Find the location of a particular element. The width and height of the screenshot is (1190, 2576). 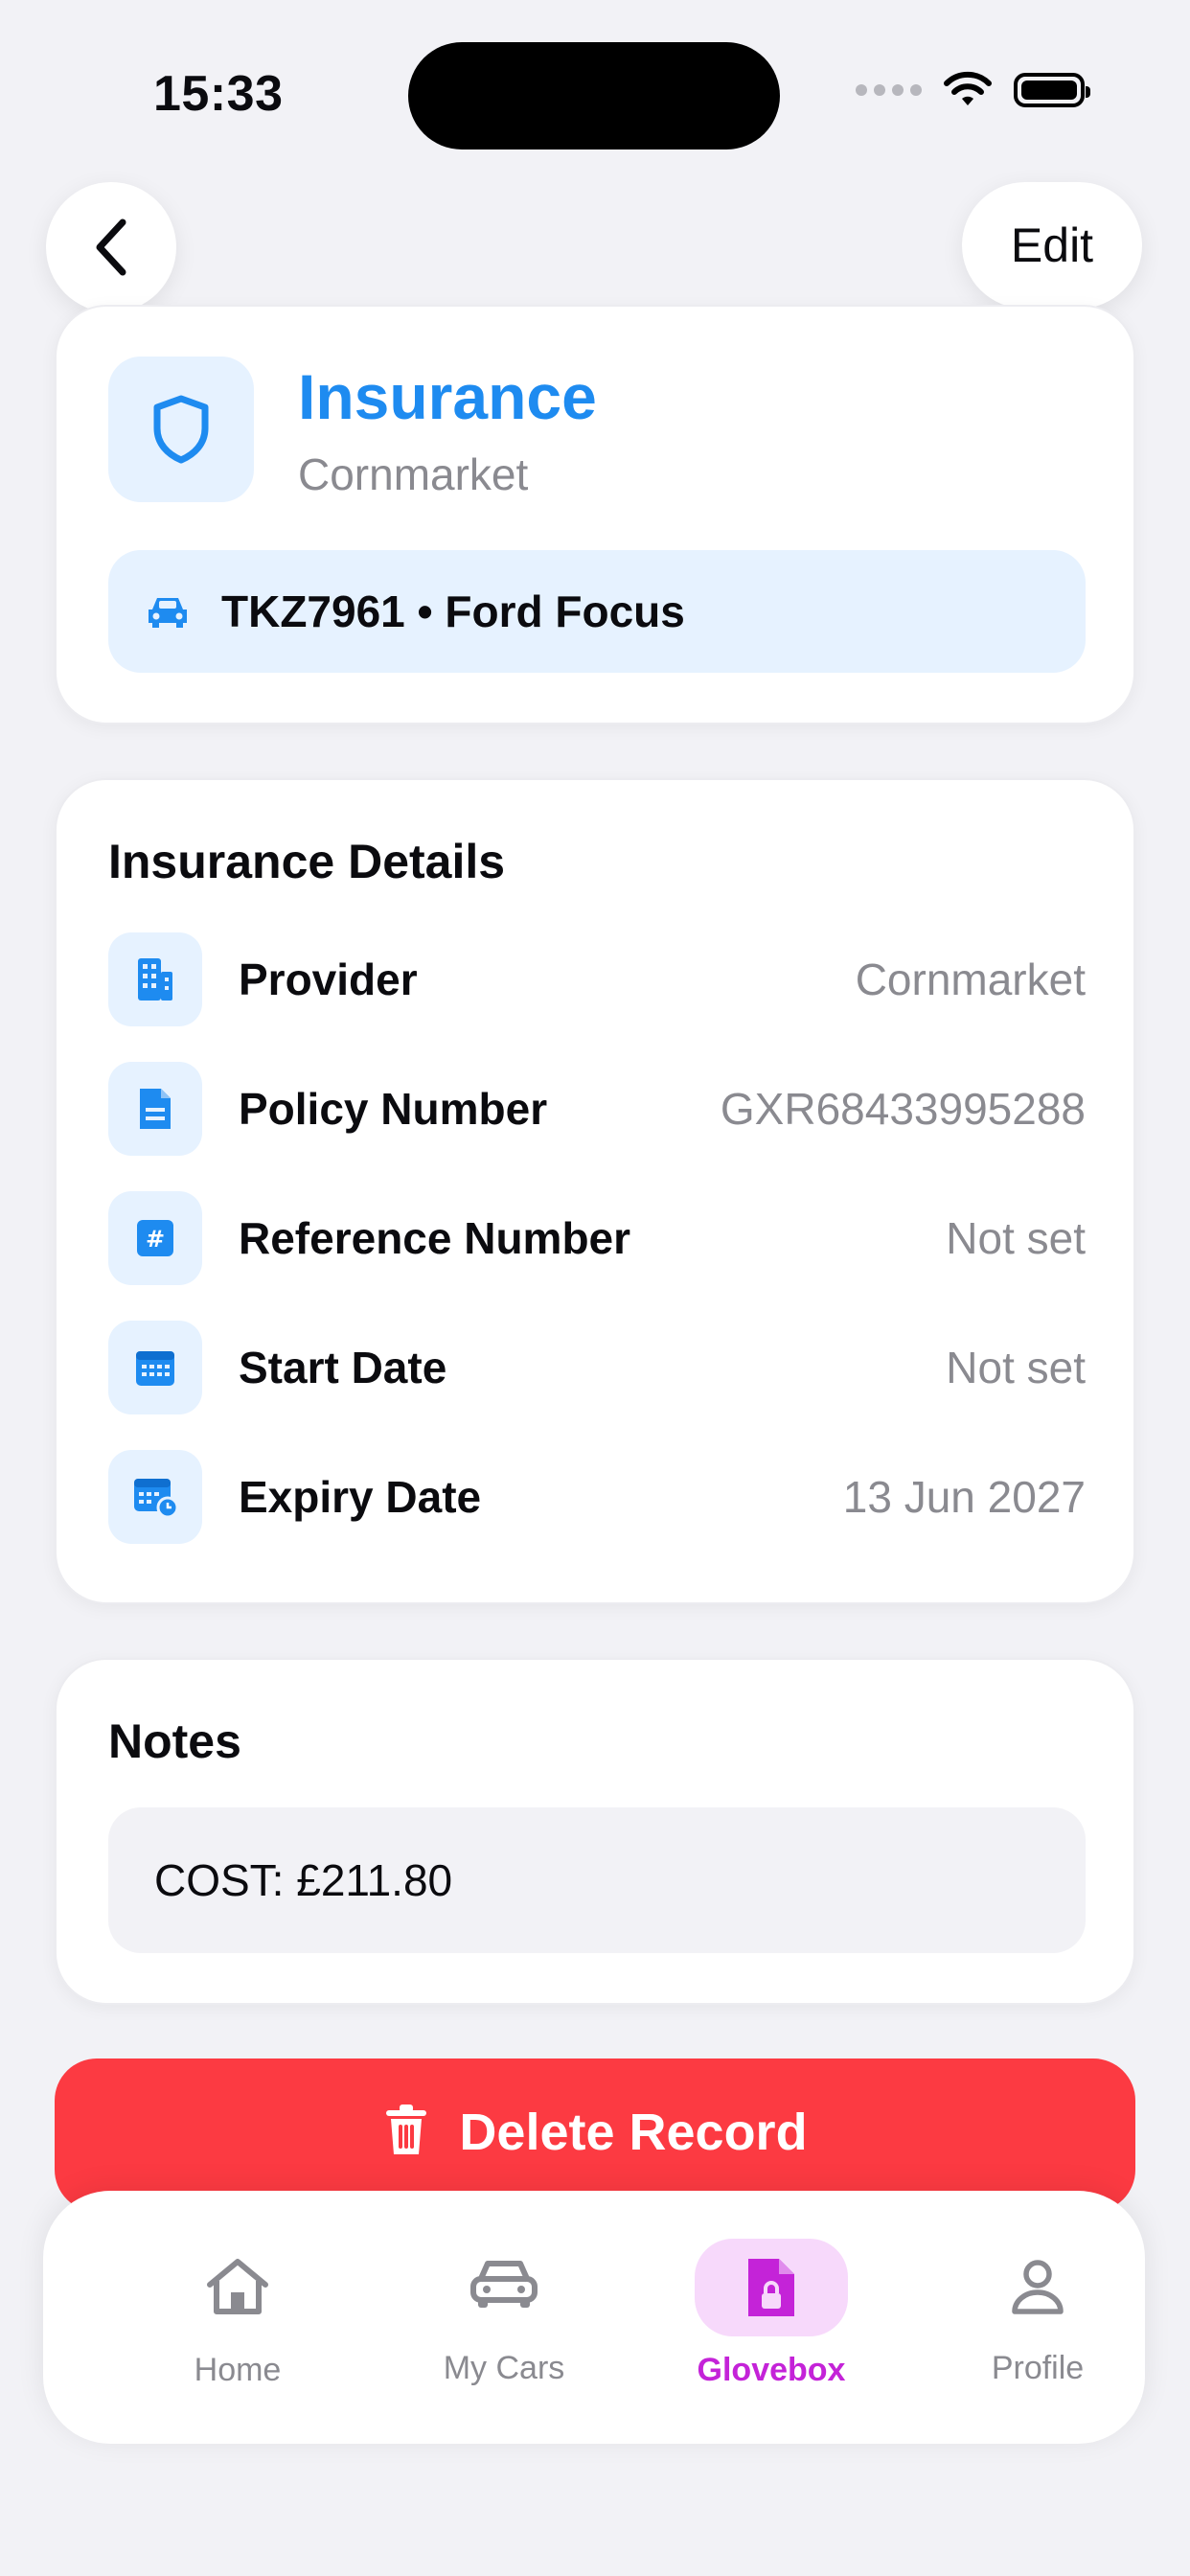

tab-bar: Home My Cars Glovebox Profile is located at coordinates (594, 2317).